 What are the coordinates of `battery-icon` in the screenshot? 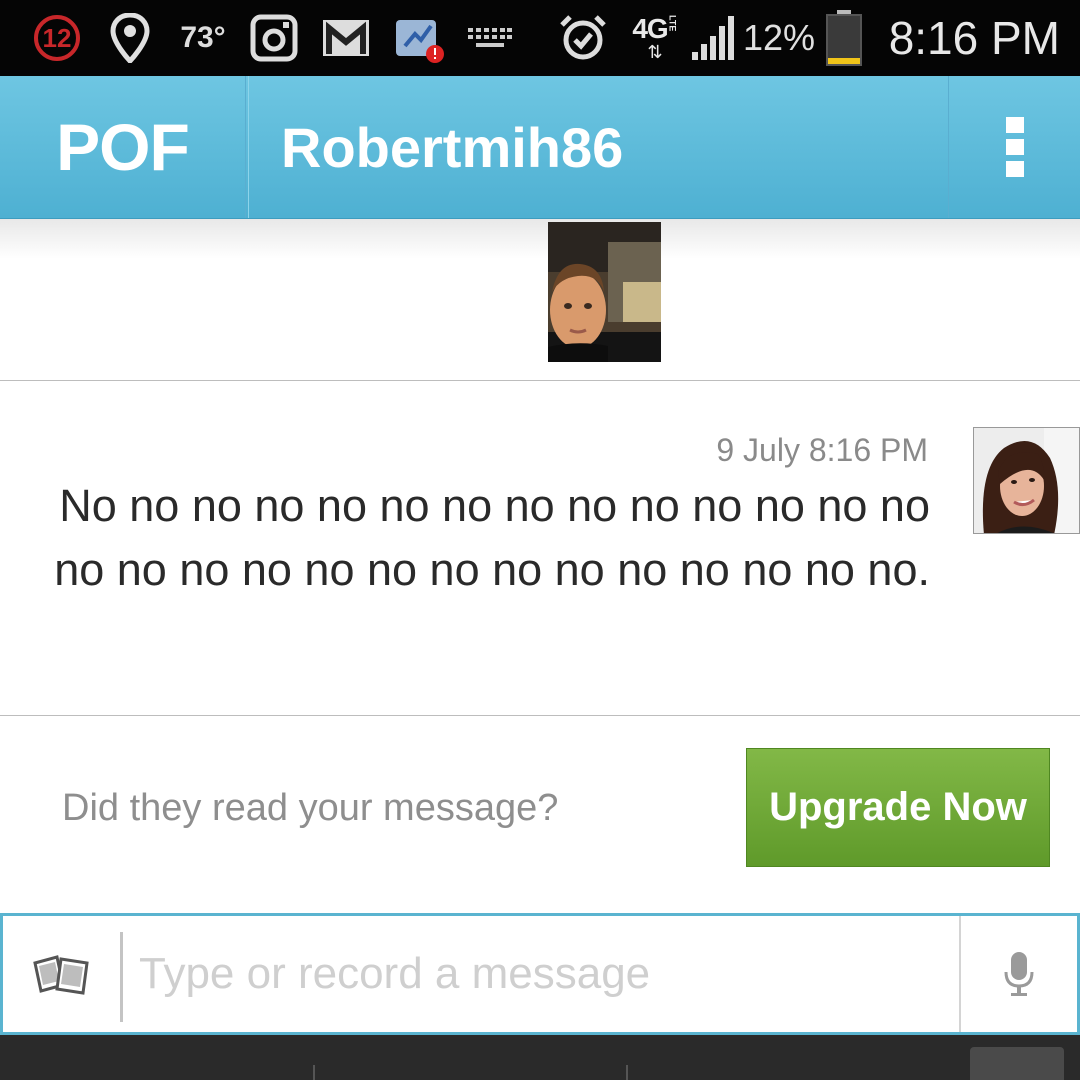 It's located at (844, 38).